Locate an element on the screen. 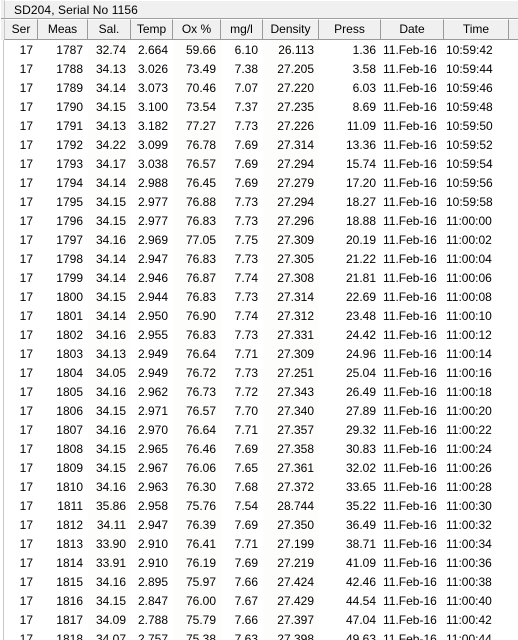 This screenshot has width=518, height=640. table-cell-density: 27.312 is located at coordinates (295, 316).